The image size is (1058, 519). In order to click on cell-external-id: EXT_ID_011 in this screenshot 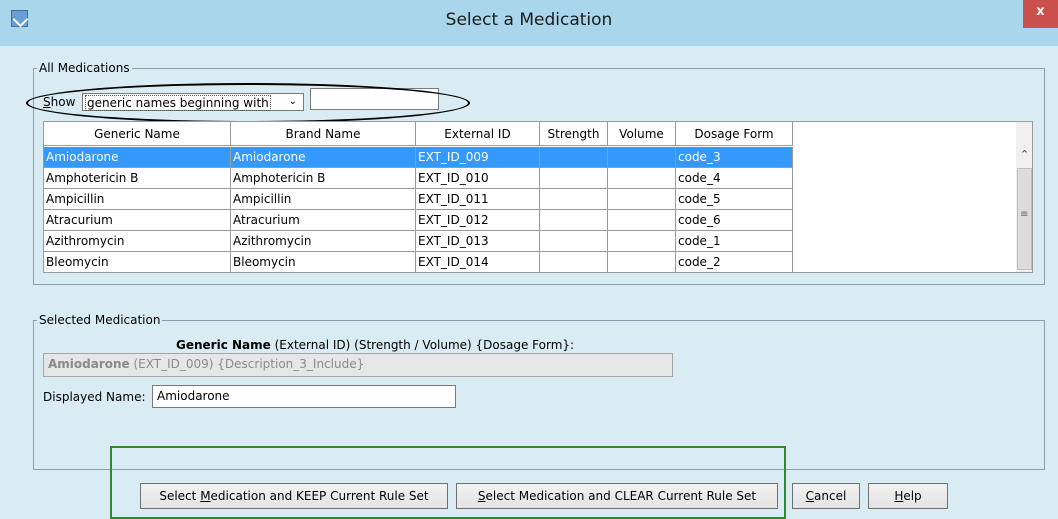, I will do `click(478, 199)`.